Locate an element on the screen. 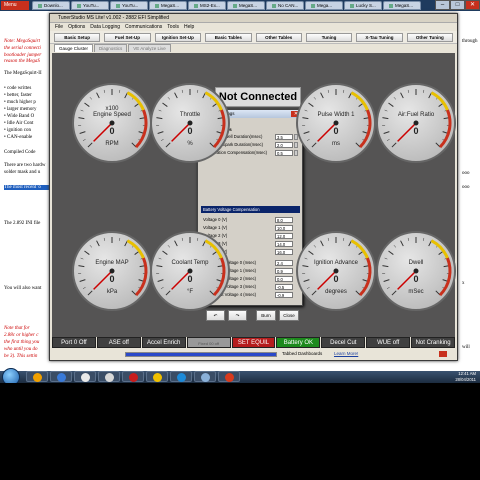 The image size is (480, 480). toolbar-button: Basic Setup is located at coordinates (77, 37).